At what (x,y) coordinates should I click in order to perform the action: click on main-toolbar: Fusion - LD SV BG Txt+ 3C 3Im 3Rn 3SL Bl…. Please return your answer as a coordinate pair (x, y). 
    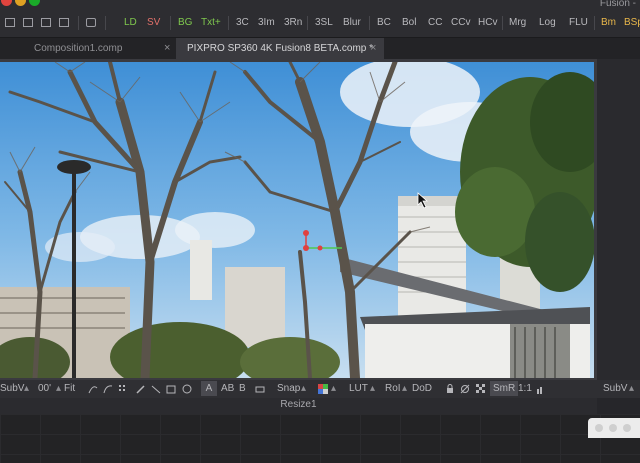
    Looking at the image, I should click on (320, 19).